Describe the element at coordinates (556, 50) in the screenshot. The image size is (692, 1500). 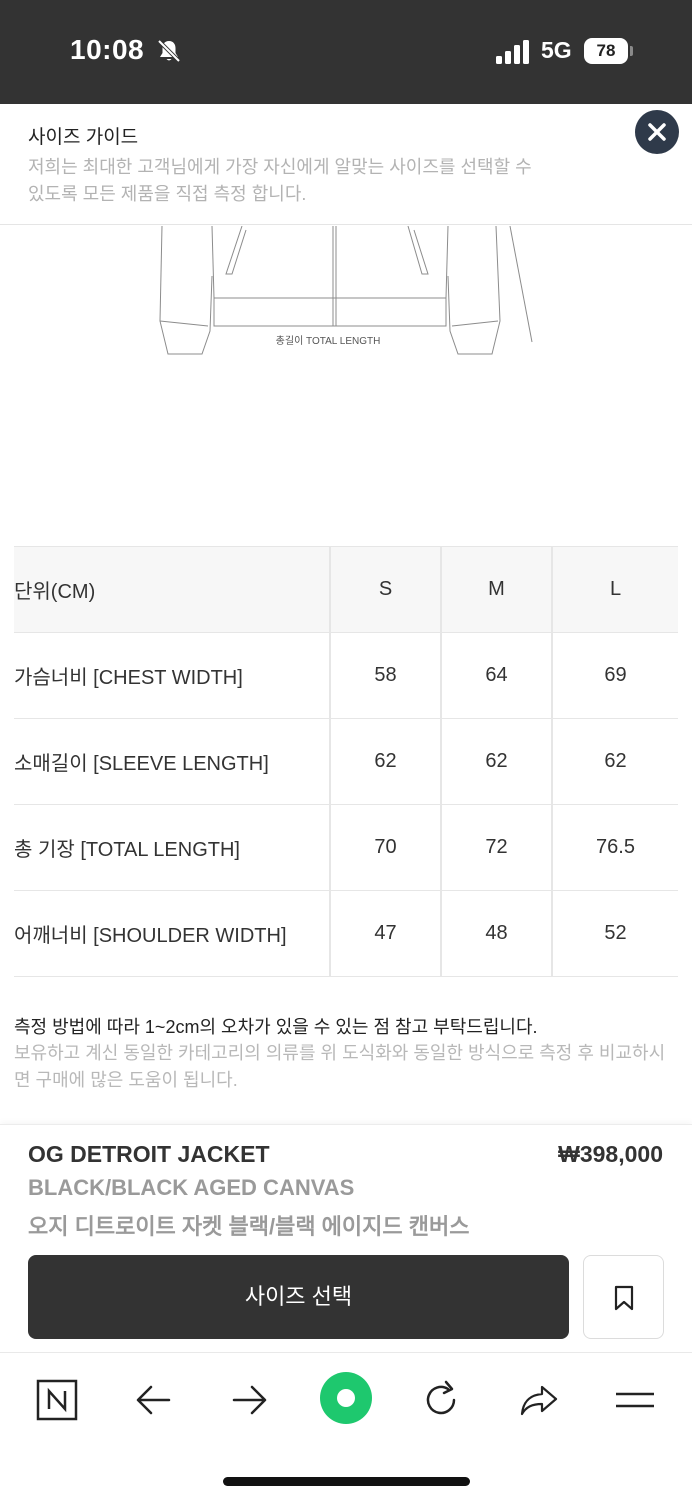
I see `network-label: 5G` at that location.